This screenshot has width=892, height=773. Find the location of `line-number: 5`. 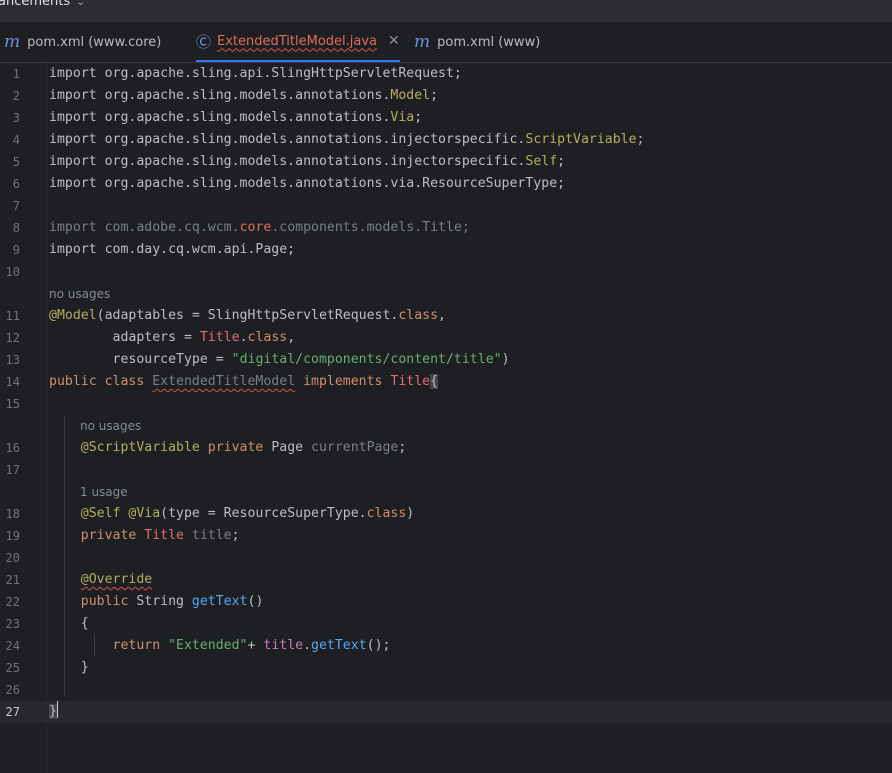

line-number: 5 is located at coordinates (16, 162).